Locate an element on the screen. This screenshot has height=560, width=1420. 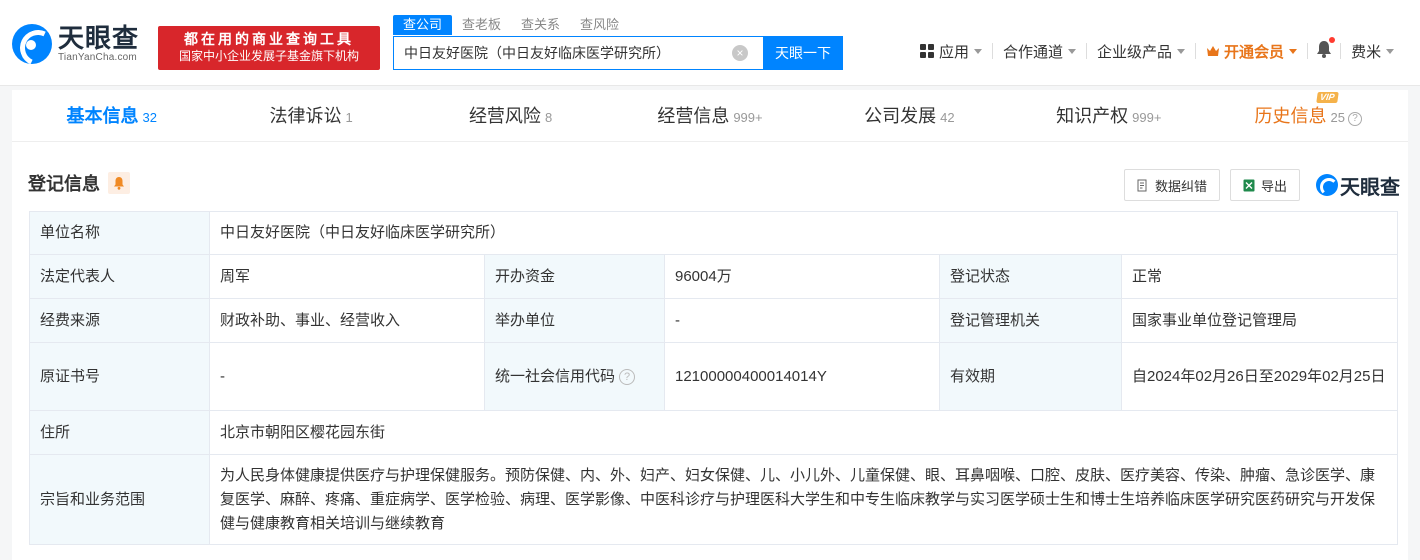
tab-count: 8 is located at coordinates (548, 117).